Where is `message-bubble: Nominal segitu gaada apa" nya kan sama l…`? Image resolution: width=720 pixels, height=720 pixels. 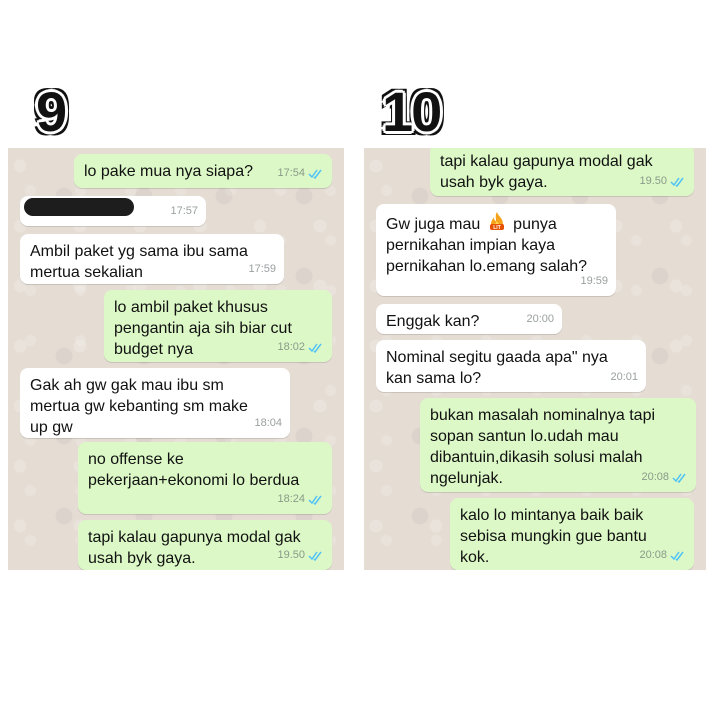
message-bubble: Nominal segitu gaada apa" nya kan sama l… is located at coordinates (511, 366).